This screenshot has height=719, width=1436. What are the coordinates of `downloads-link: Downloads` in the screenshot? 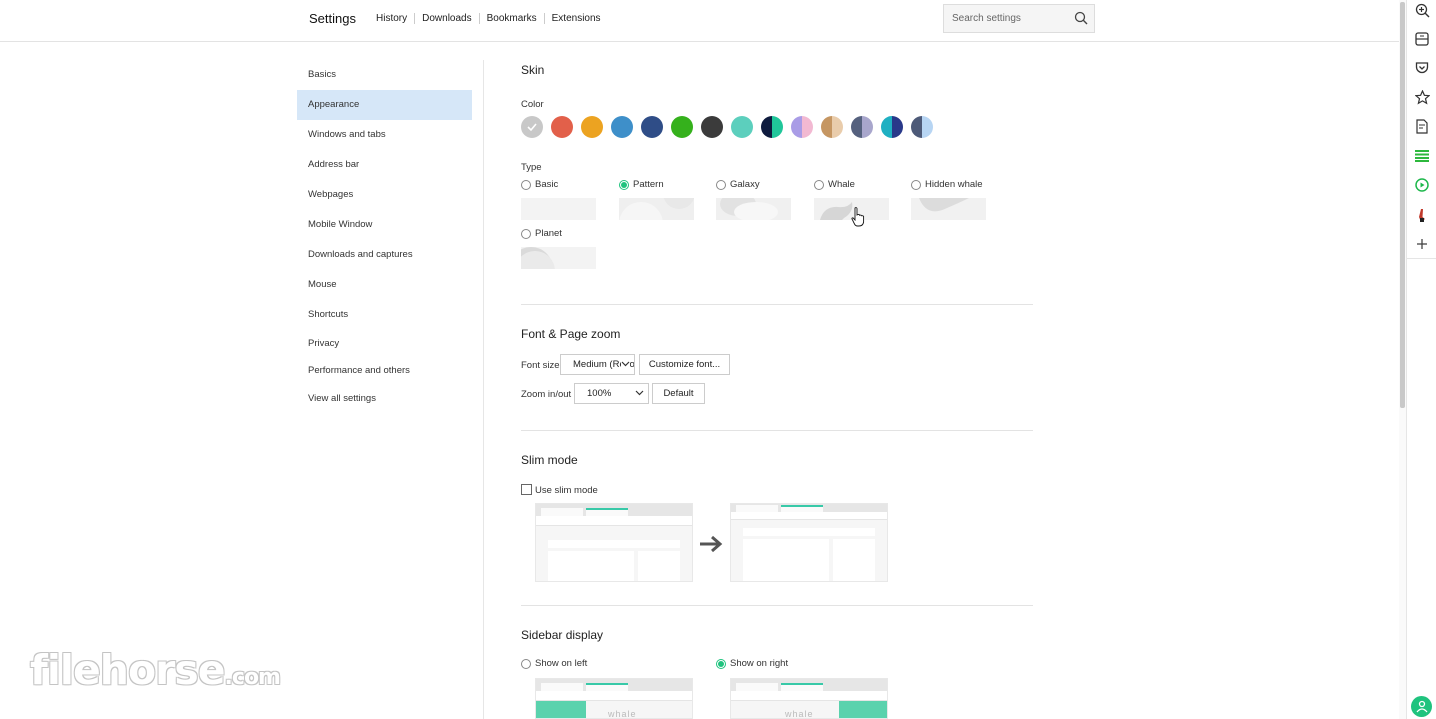 It's located at (451, 18).